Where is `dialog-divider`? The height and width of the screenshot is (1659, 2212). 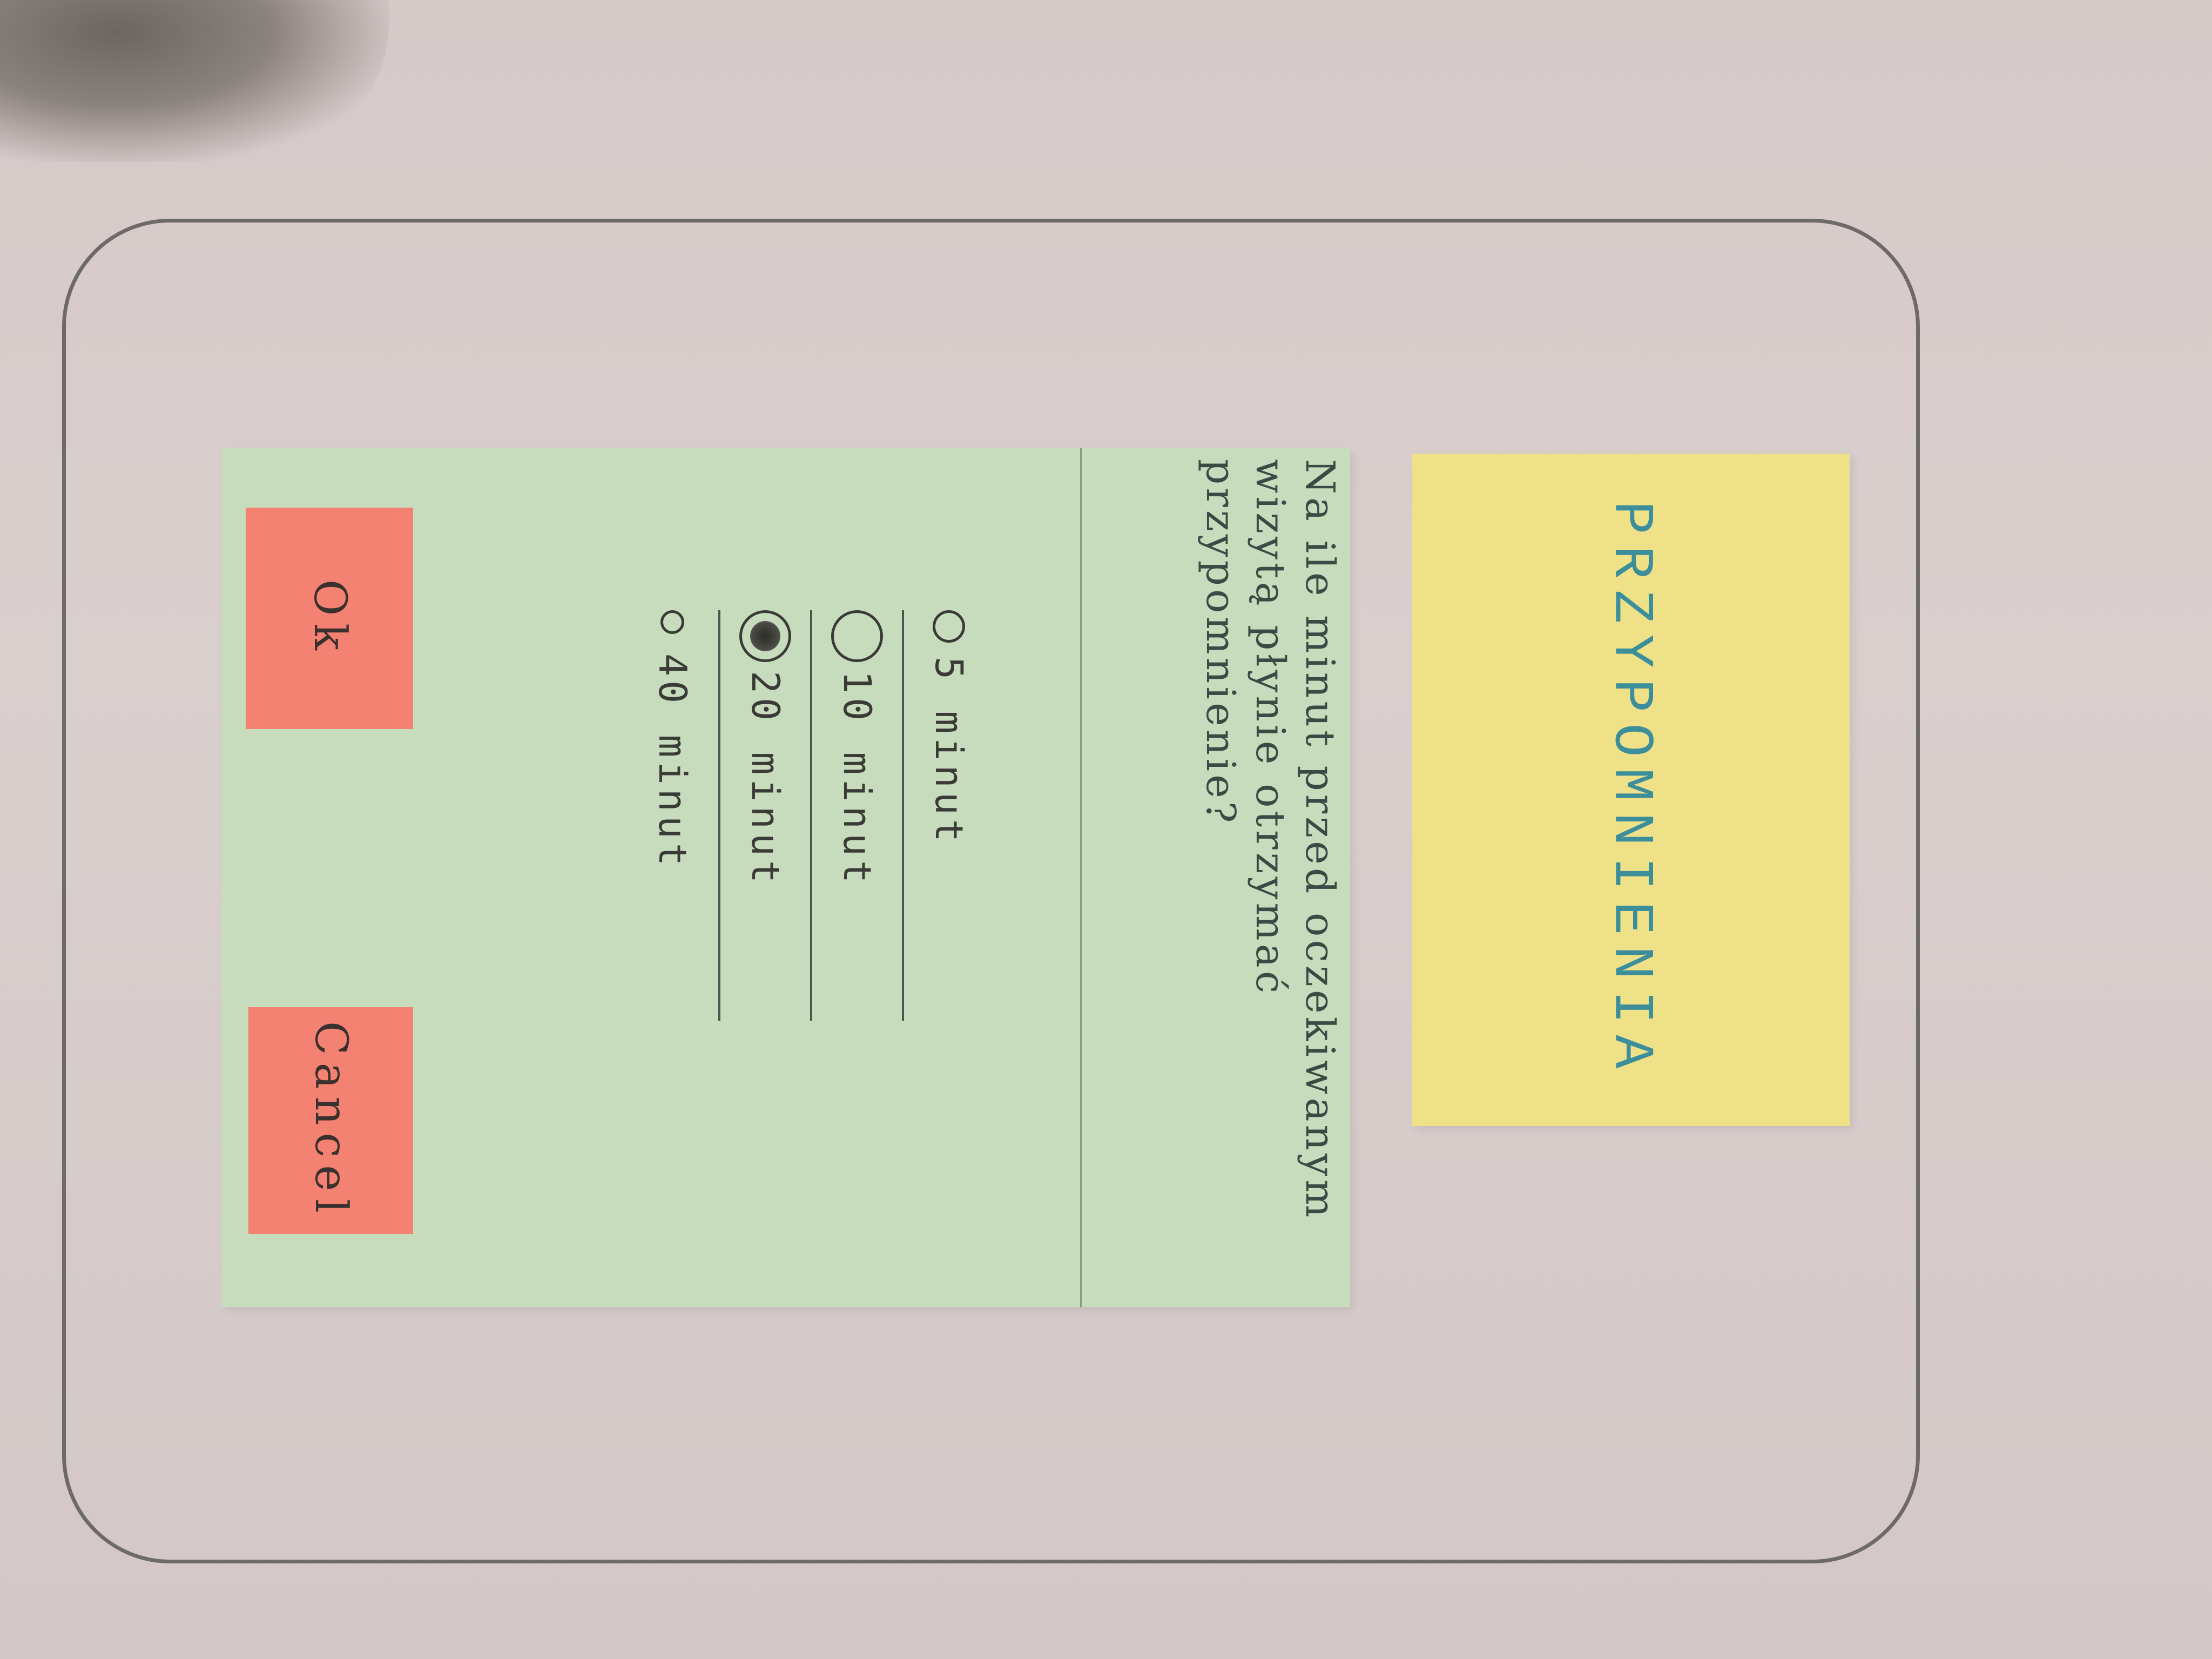
dialog-divider is located at coordinates (1081, 877).